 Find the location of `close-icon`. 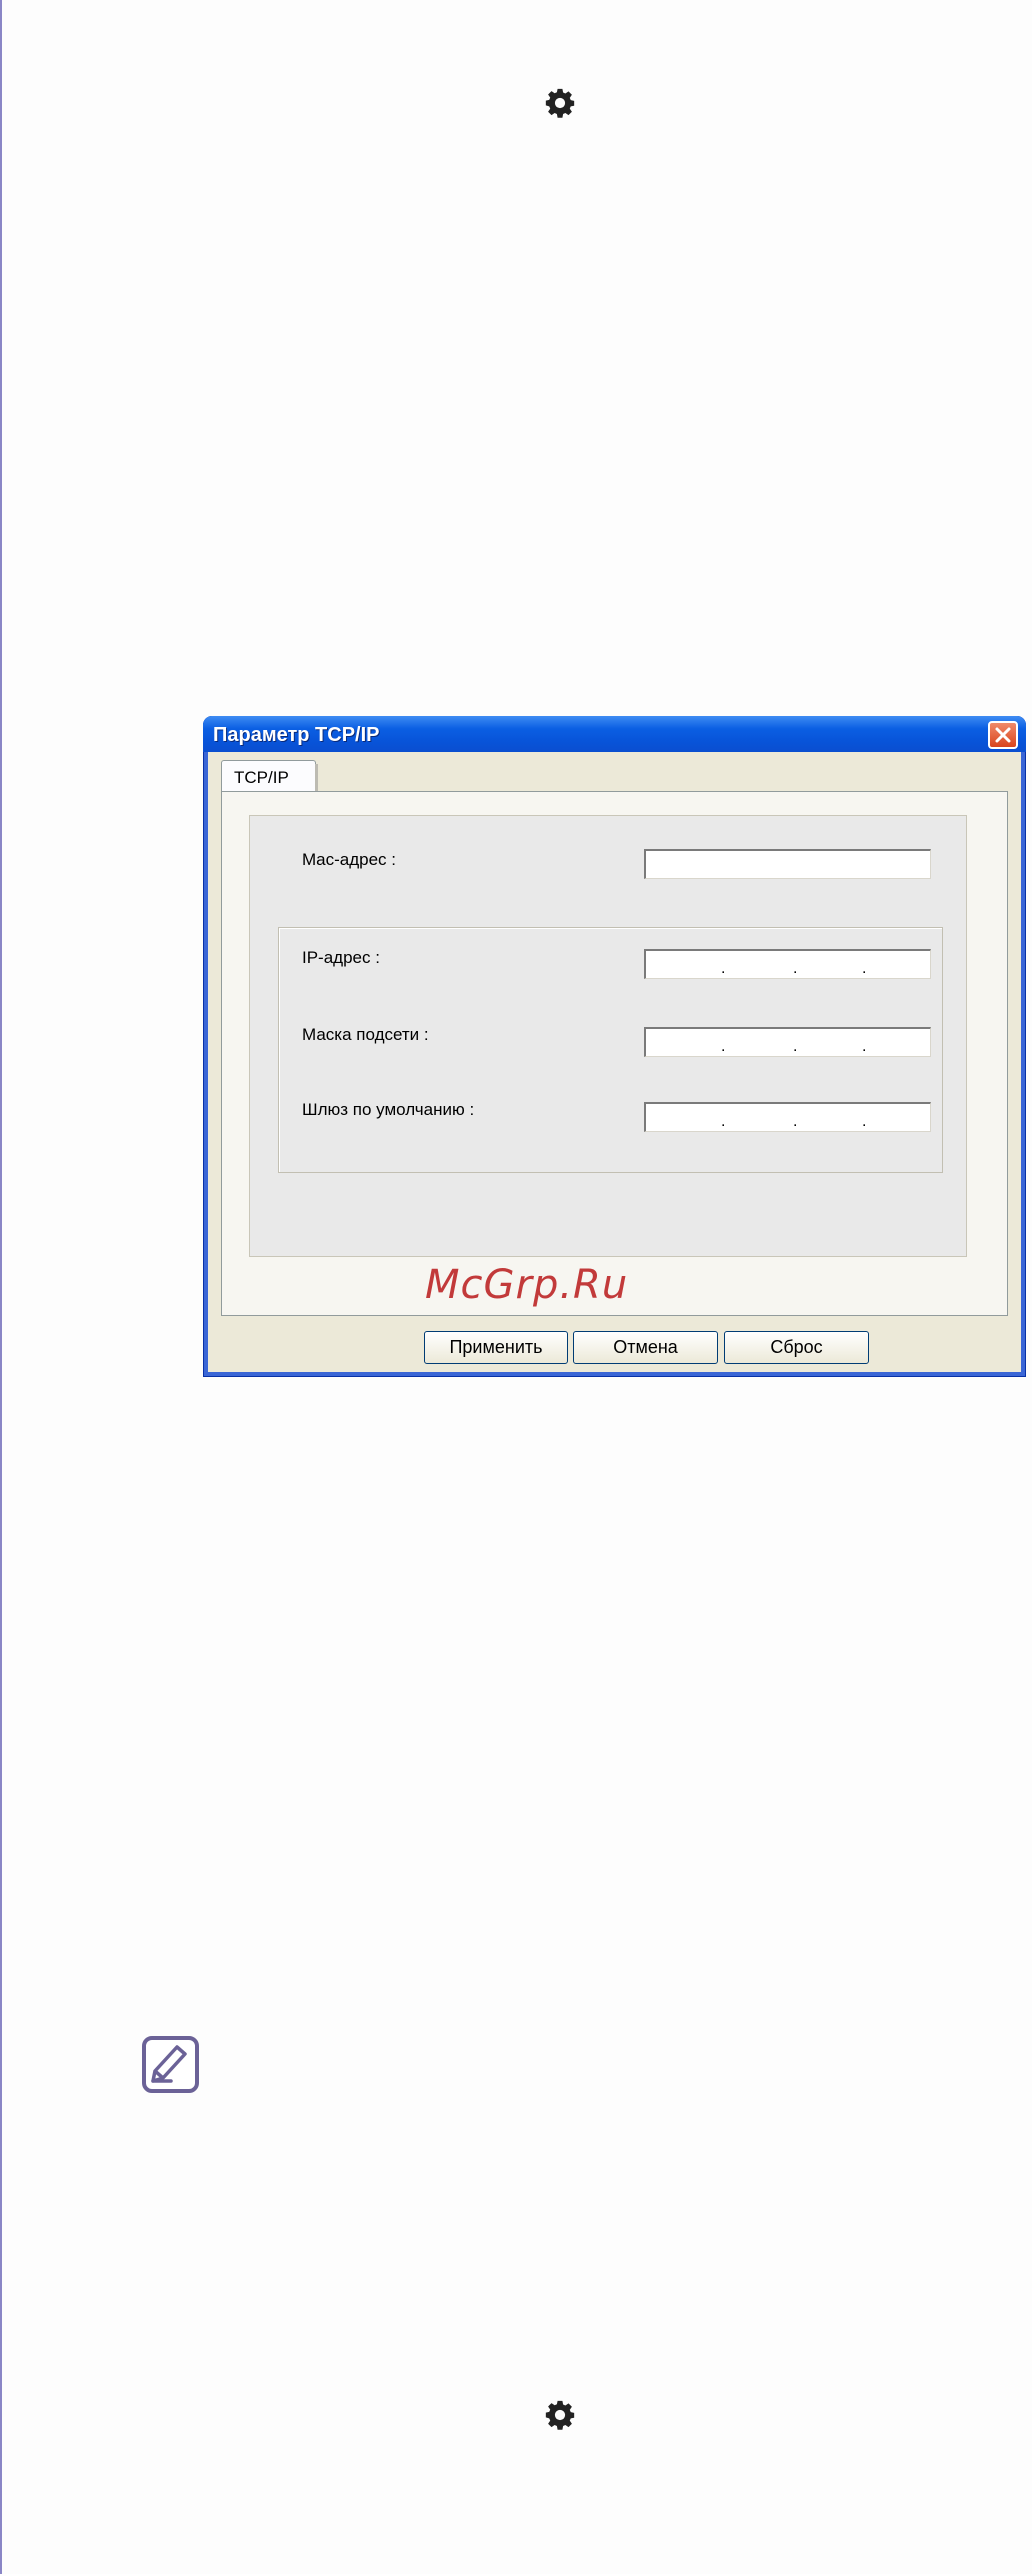

close-icon is located at coordinates (1003, 735).